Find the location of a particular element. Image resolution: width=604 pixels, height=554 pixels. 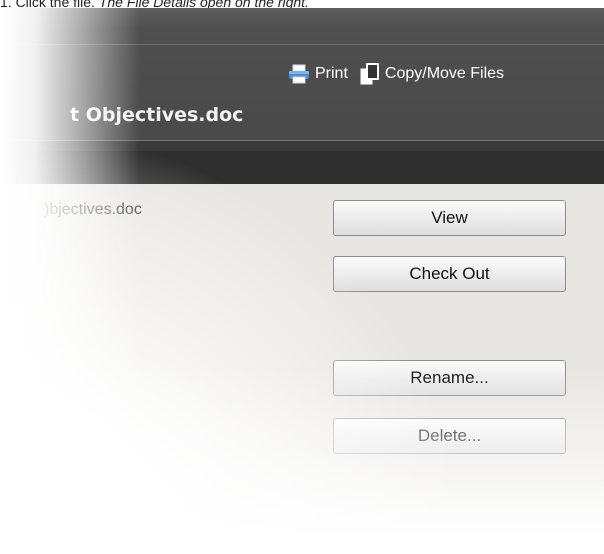

print-button: Print is located at coordinates (318, 74).